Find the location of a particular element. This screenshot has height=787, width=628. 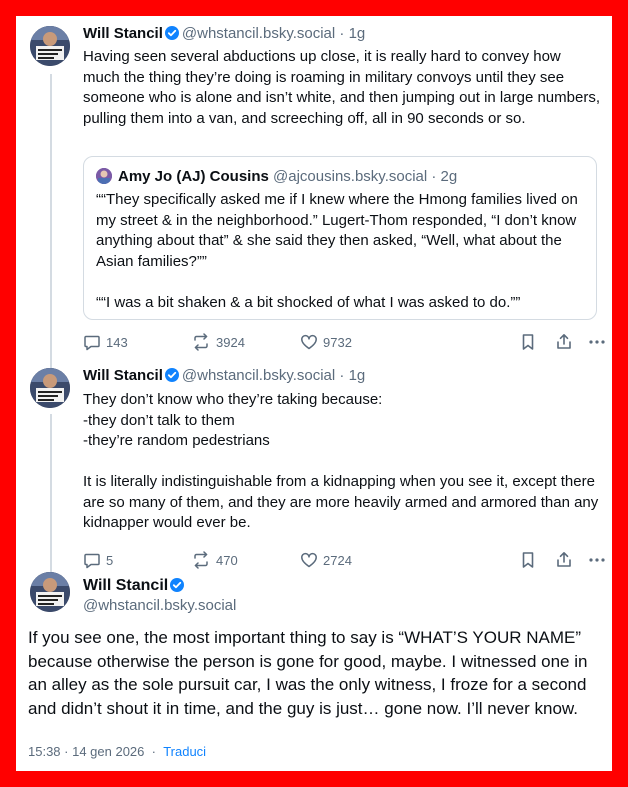

post-actions: 143 3924 9732 is located at coordinates (344, 342).